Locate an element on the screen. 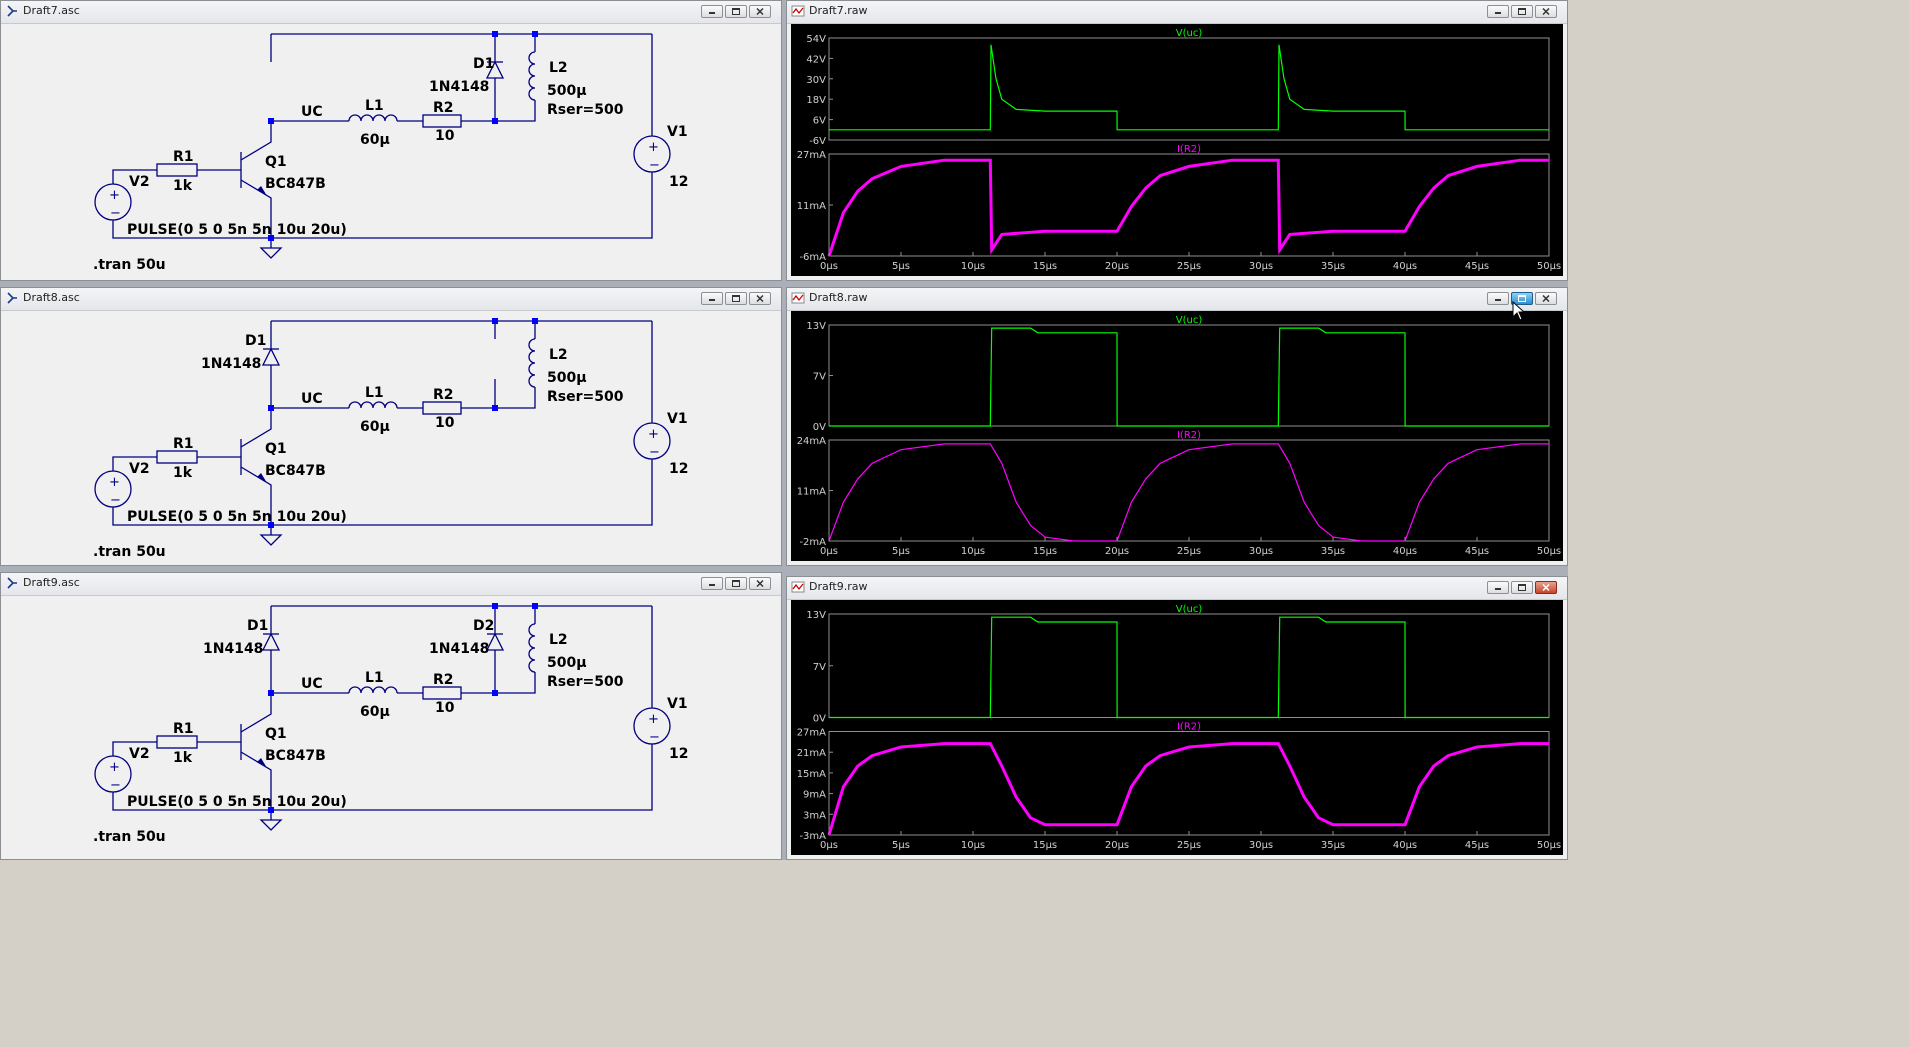  l2-value: 500µ is located at coordinates (567, 378).